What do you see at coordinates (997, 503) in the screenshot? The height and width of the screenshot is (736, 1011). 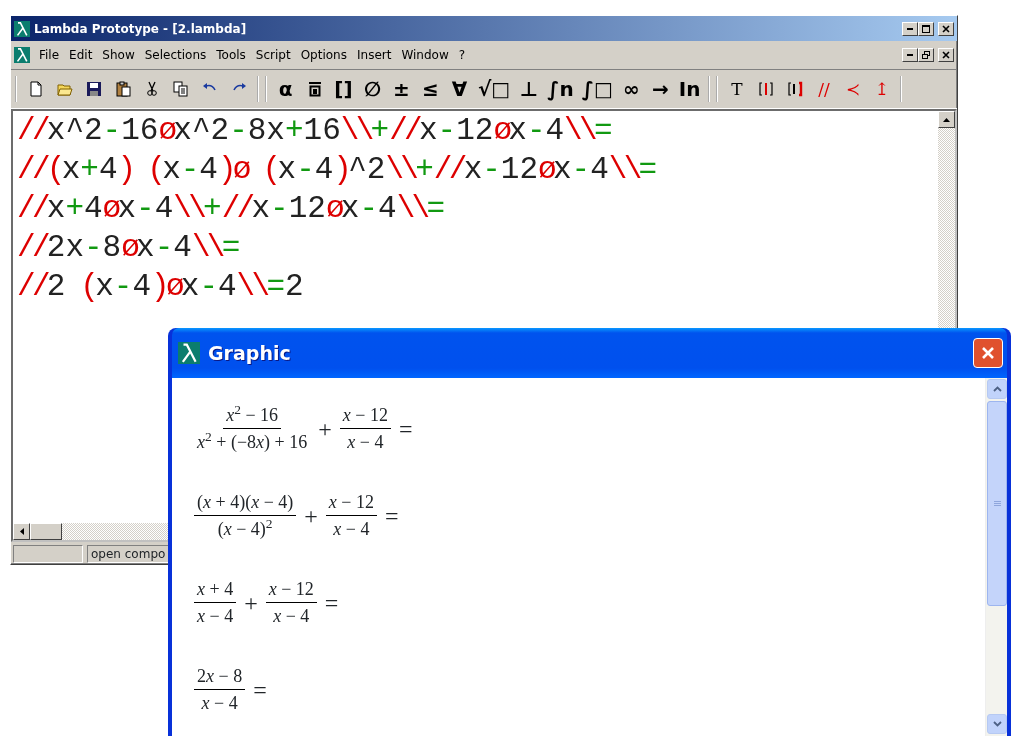 I see `scrollbar-thumb` at bounding box center [997, 503].